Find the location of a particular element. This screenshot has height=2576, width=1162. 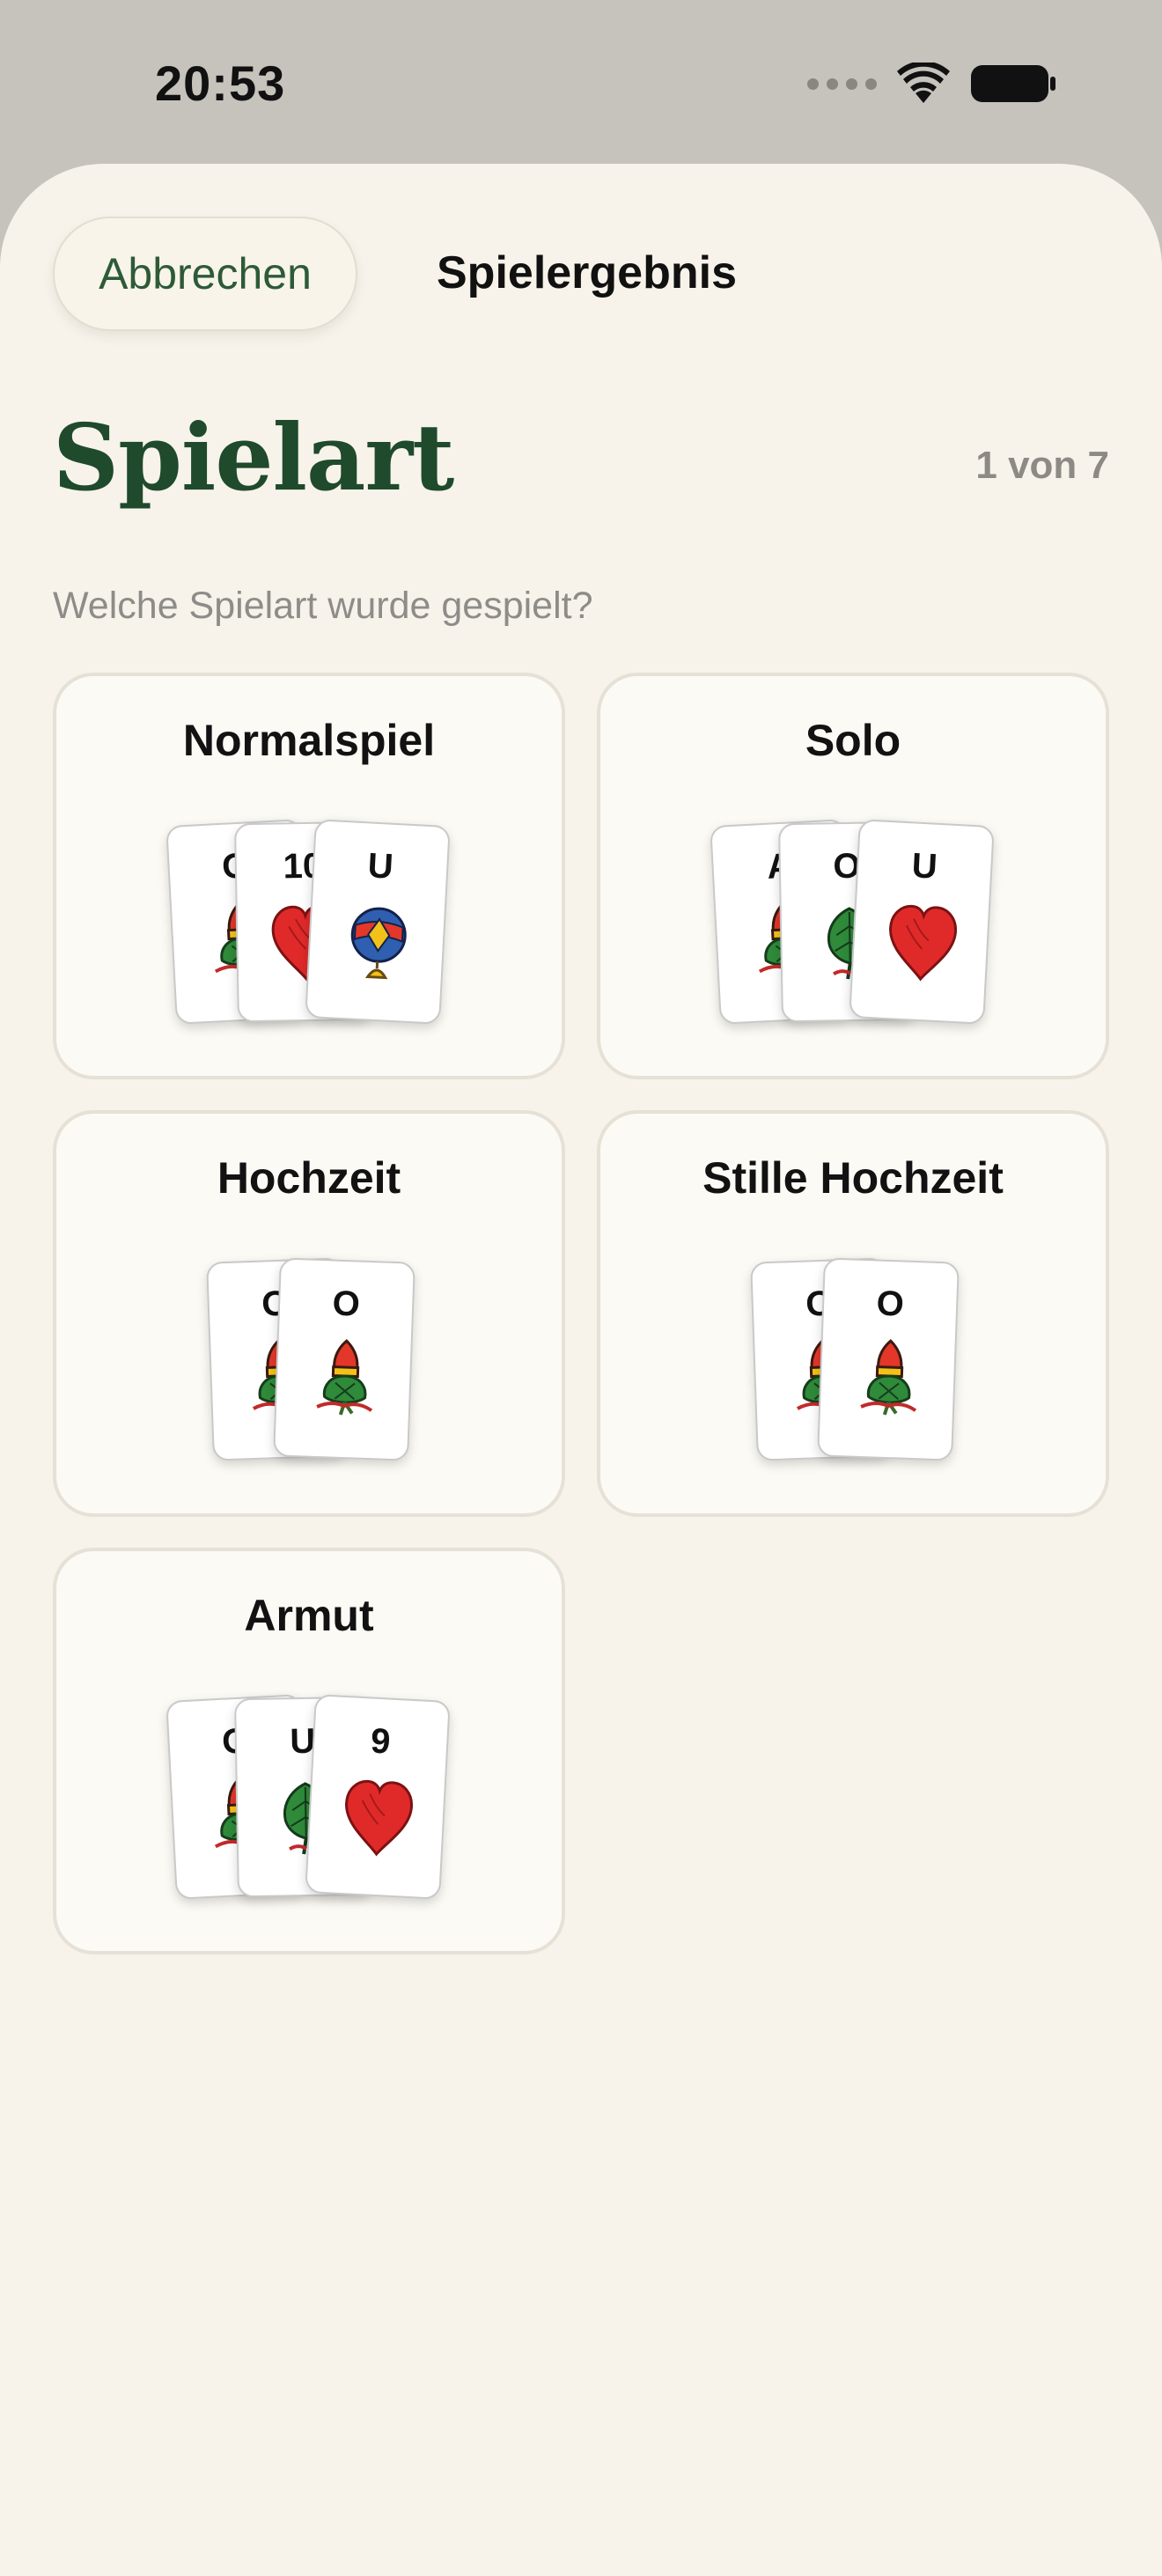

option-card-solo: Solo AOU is located at coordinates (853, 876).